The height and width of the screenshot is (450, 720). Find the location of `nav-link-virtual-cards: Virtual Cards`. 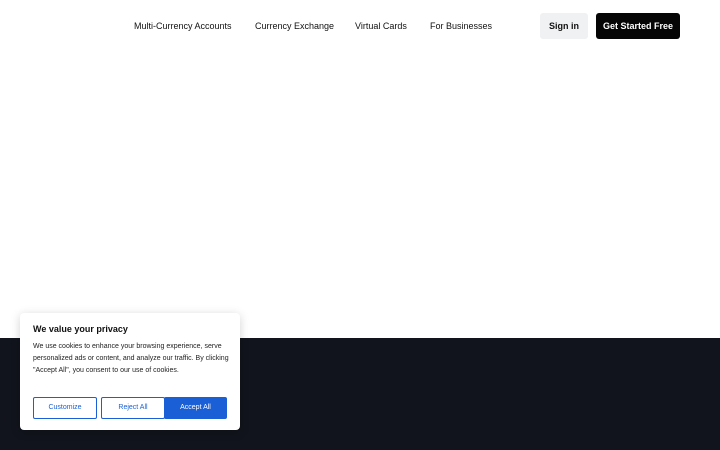

nav-link-virtual-cards: Virtual Cards is located at coordinates (381, 26).